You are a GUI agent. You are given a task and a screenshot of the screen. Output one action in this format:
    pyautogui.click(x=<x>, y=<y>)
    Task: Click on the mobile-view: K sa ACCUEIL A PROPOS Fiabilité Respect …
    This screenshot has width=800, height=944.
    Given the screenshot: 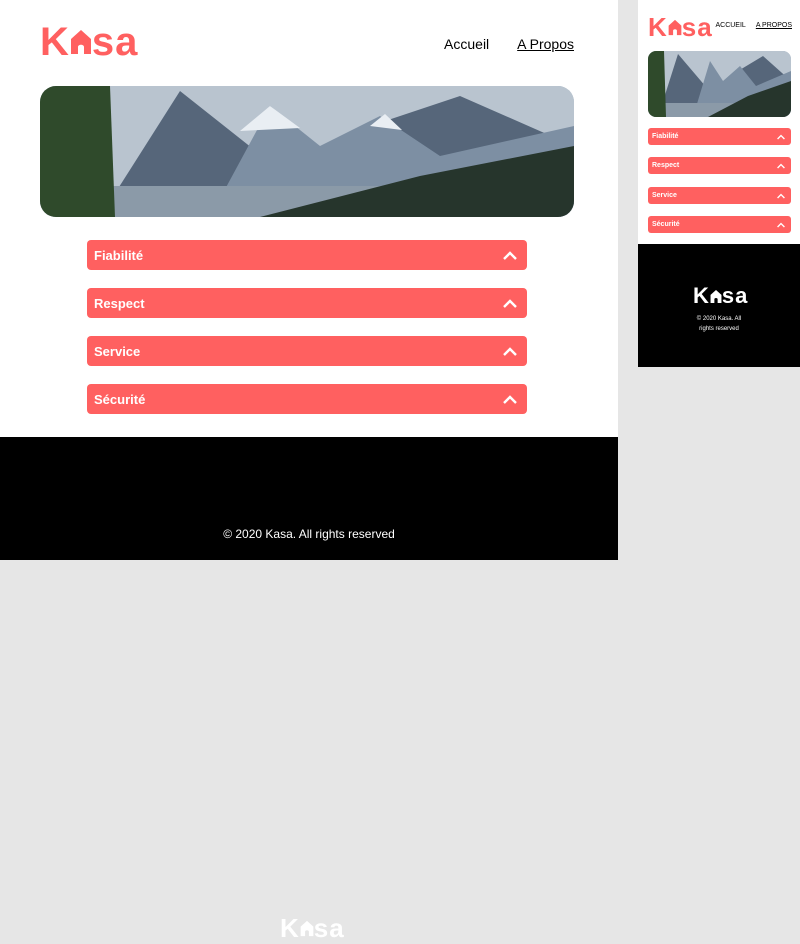 What is the action you would take?
    pyautogui.click(x=719, y=183)
    